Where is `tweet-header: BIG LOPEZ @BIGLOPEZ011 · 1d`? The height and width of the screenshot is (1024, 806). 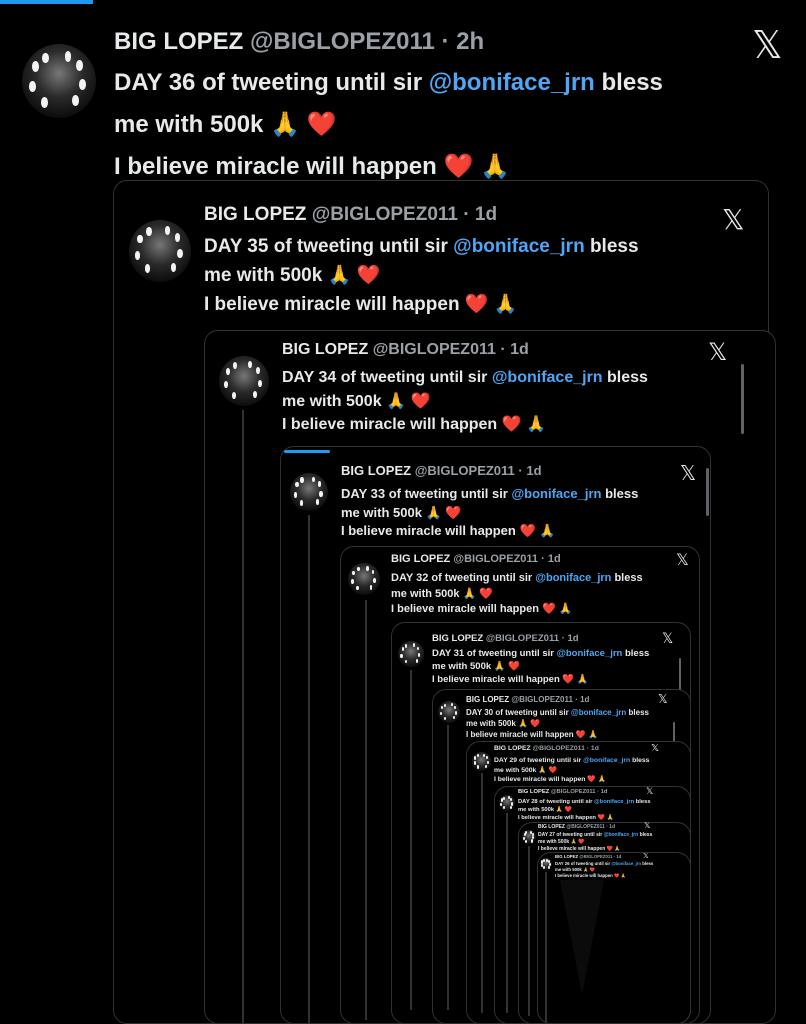 tweet-header: BIG LOPEZ @BIGLOPEZ011 · 1d is located at coordinates (476, 559).